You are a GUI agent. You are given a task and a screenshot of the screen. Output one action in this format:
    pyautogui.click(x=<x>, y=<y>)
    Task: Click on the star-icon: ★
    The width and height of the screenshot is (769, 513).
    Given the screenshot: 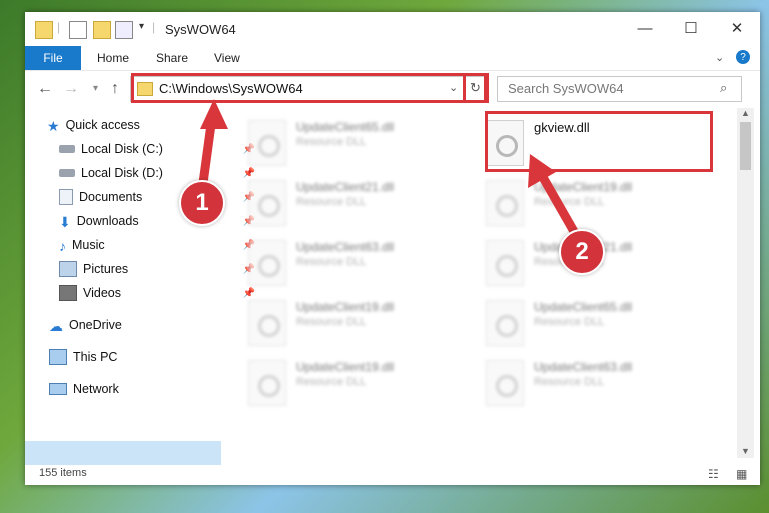 What is the action you would take?
    pyautogui.click(x=53, y=126)
    